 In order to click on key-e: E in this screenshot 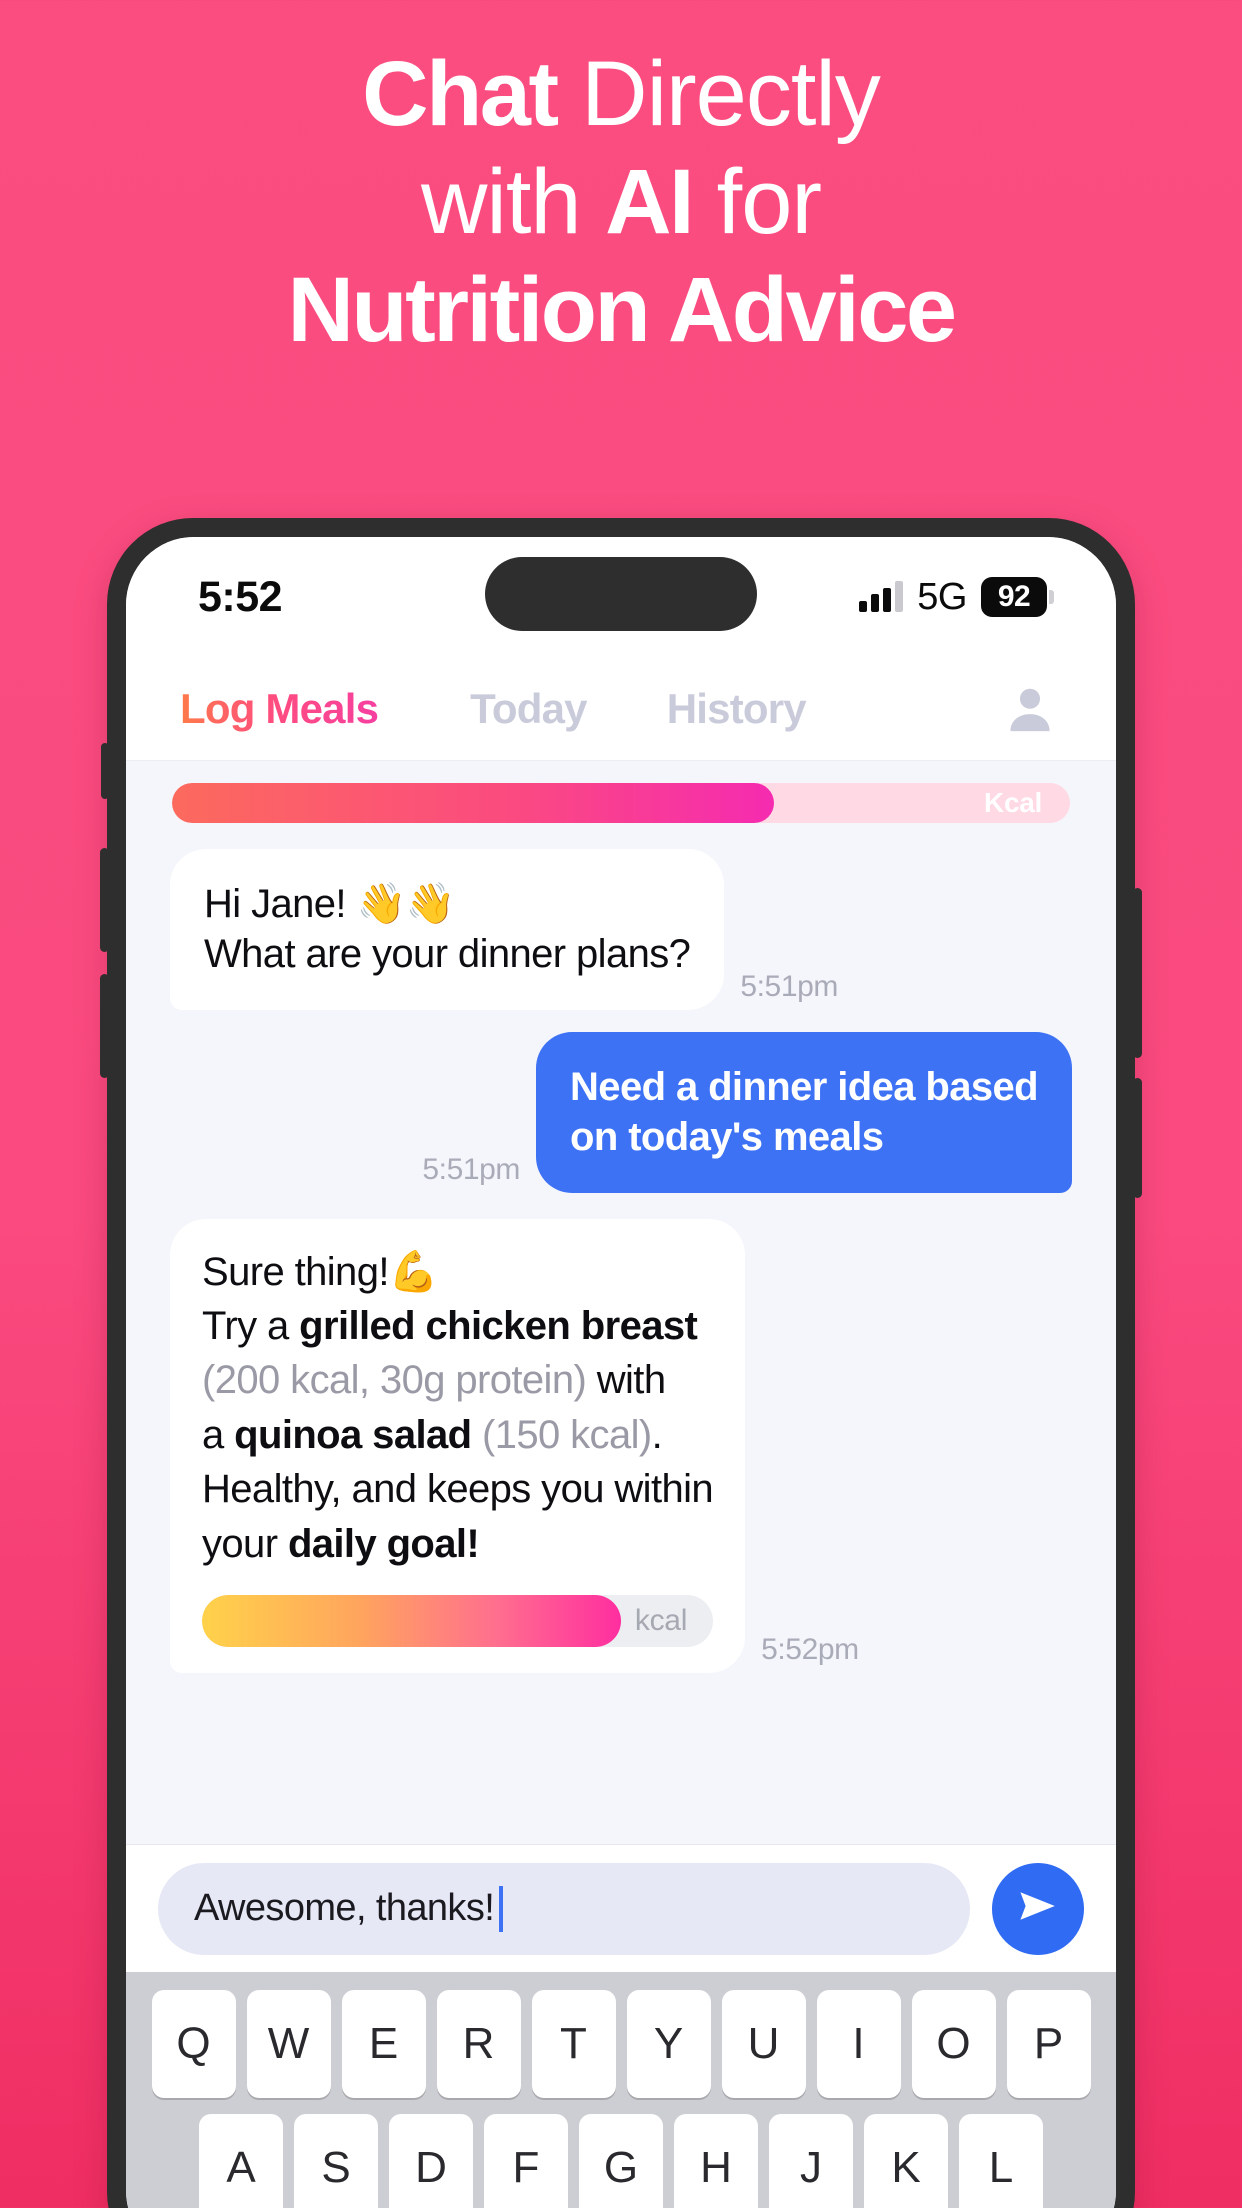, I will do `click(383, 2044)`.